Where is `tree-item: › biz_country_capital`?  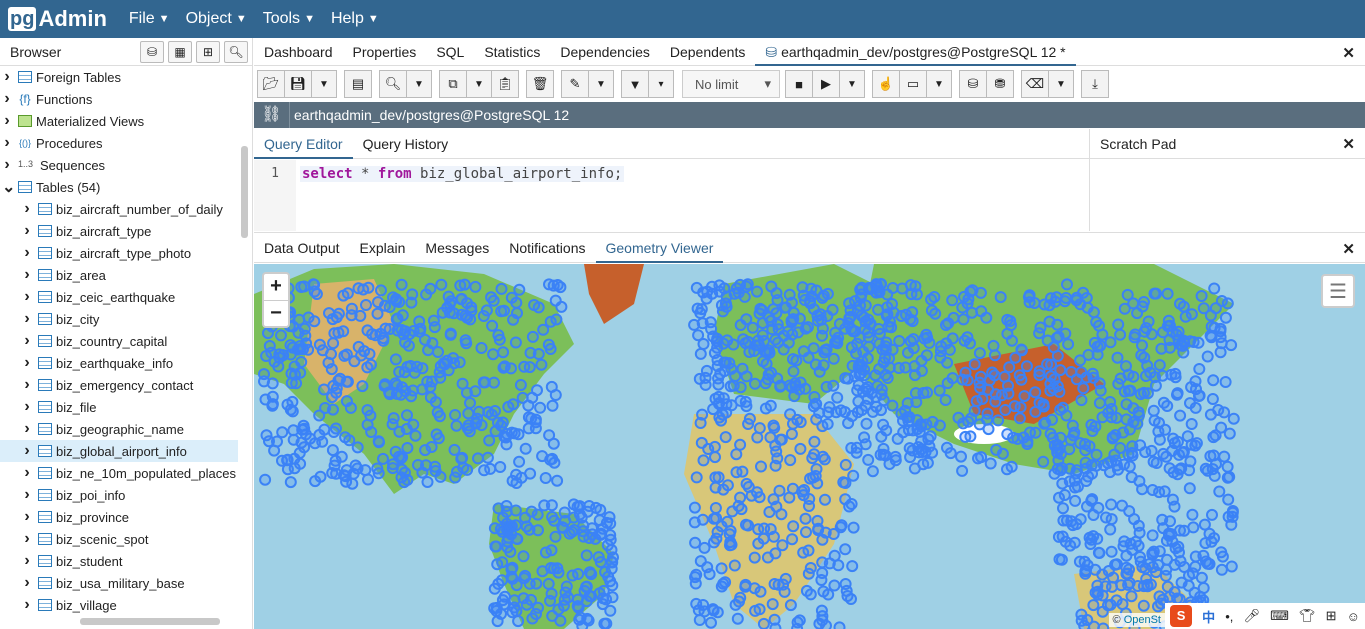
tree-item: › biz_country_capital is located at coordinates (119, 341).